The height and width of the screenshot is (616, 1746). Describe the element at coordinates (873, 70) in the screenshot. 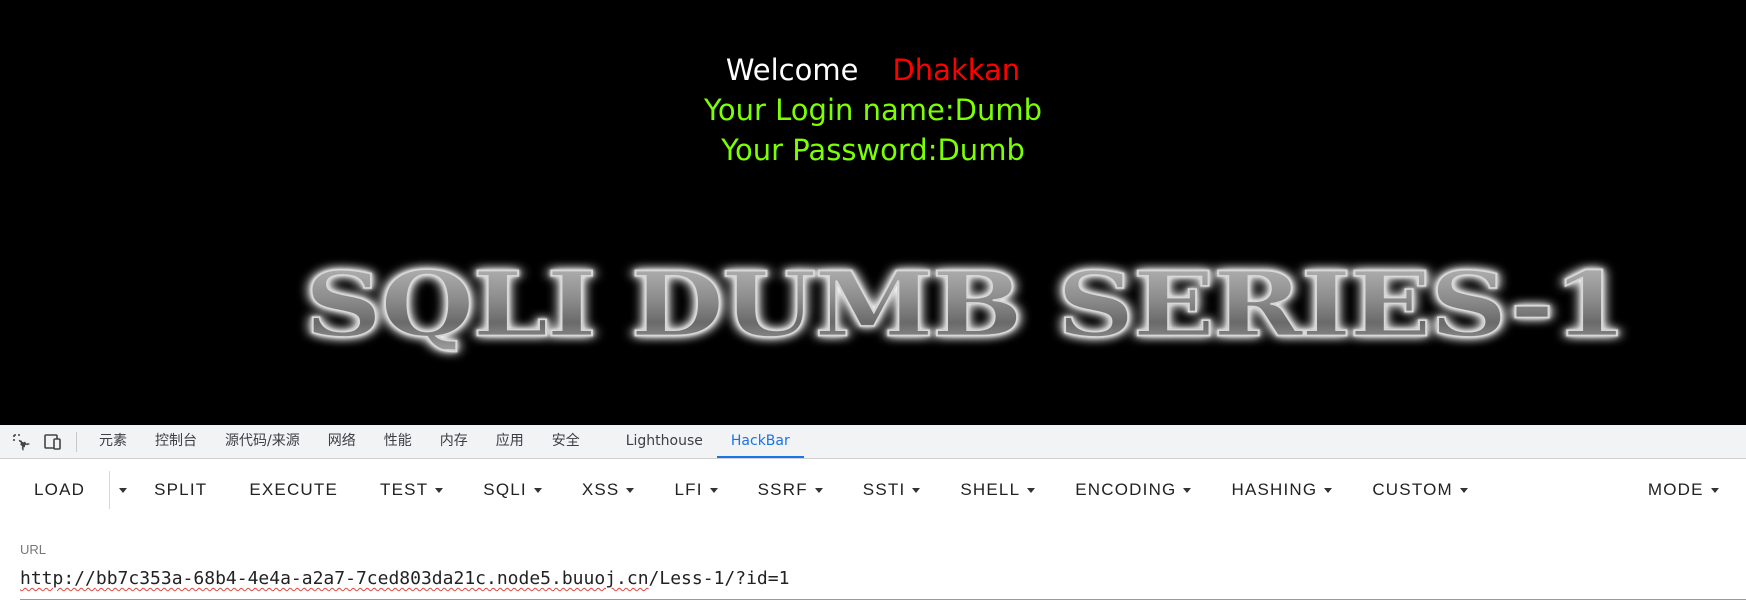

I see `welcome-line: Welcome Dhakkan` at that location.